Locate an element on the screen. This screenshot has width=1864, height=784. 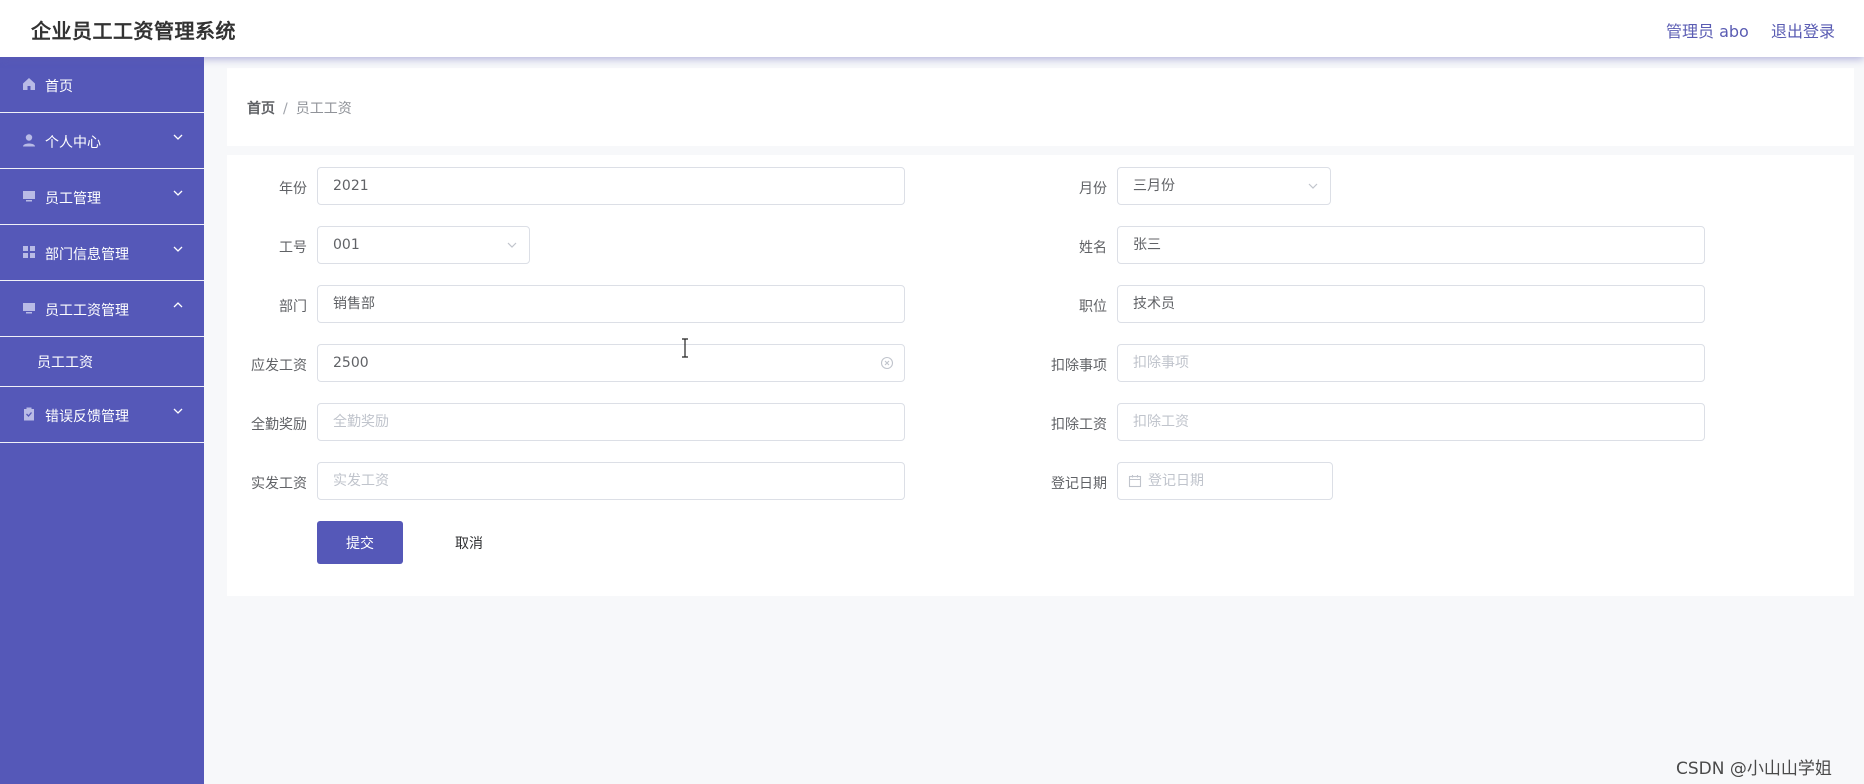
gross-salary-label: 应发工资 is located at coordinates (279, 366).